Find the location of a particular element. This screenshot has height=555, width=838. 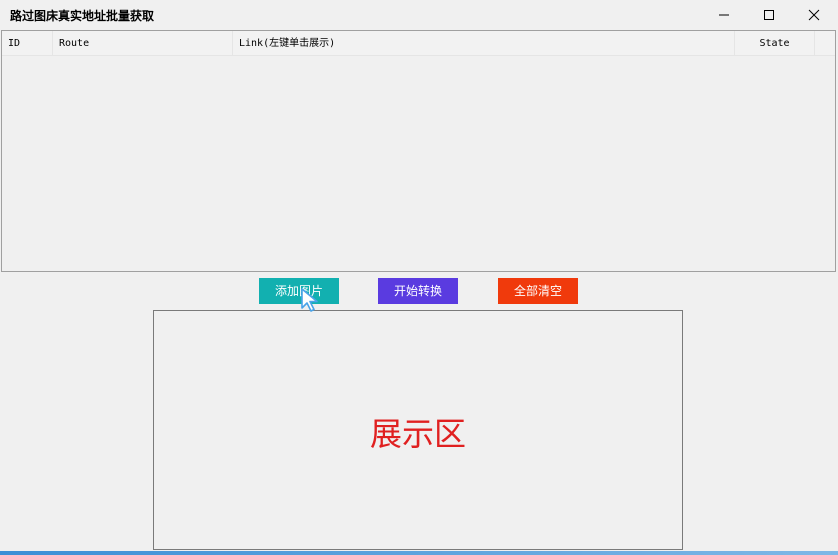

display-area-label: 展示区 is located at coordinates (417, 434).